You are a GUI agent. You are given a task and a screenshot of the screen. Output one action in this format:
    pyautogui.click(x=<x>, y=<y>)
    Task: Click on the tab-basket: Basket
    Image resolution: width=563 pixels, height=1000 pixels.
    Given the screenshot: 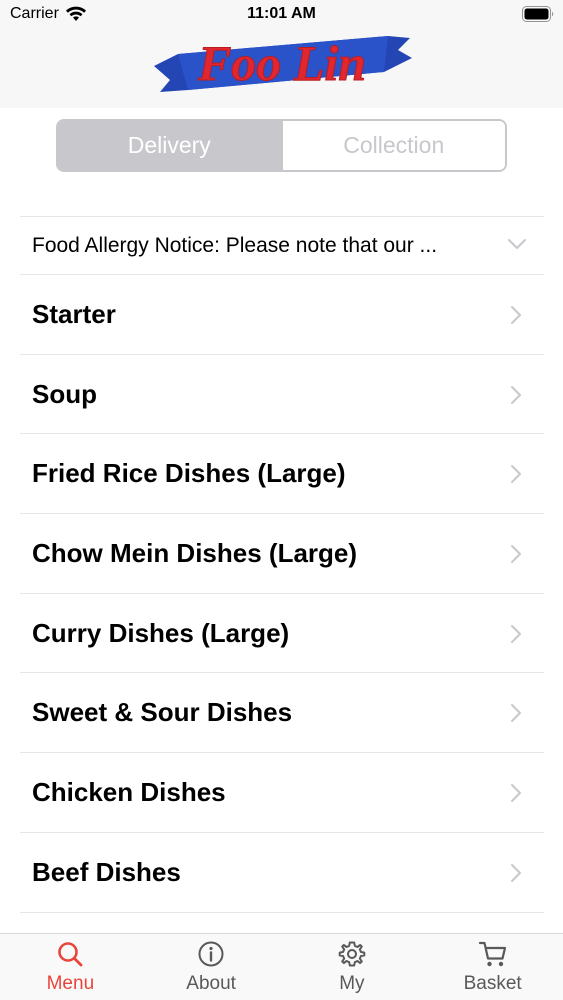 What is the action you would take?
    pyautogui.click(x=492, y=967)
    